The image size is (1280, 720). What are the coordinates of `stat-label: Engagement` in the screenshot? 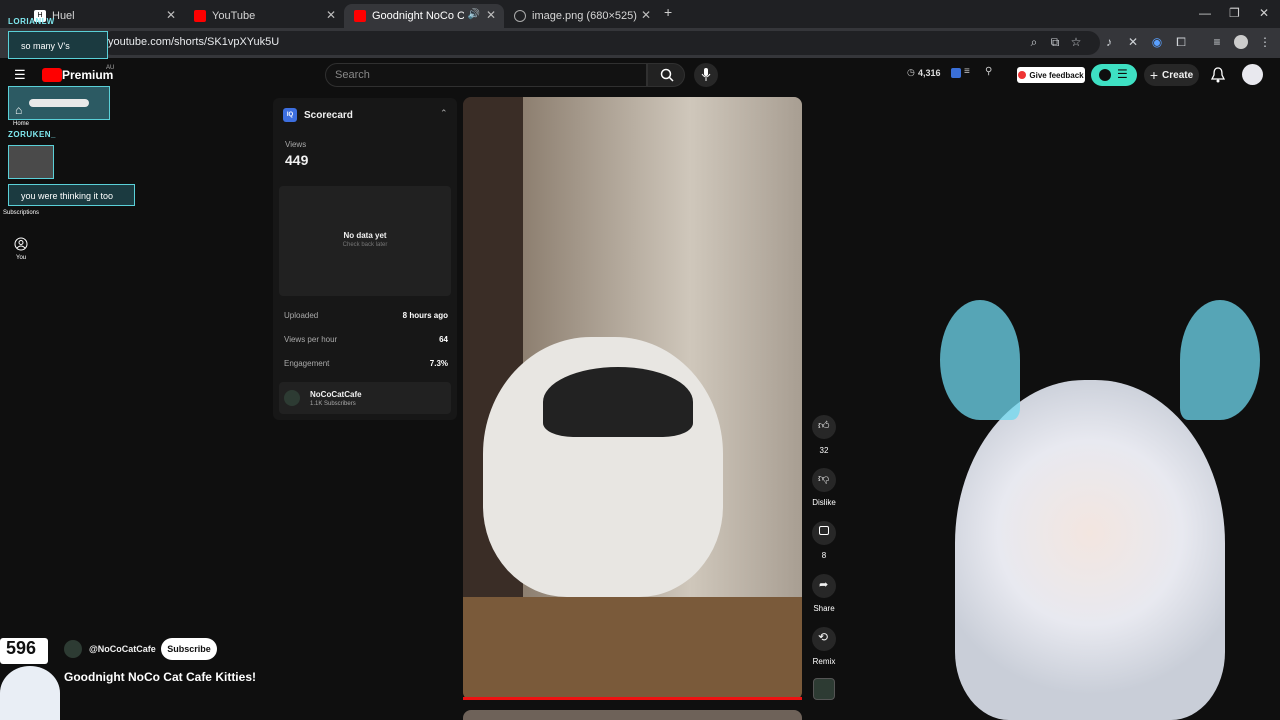 It's located at (307, 363).